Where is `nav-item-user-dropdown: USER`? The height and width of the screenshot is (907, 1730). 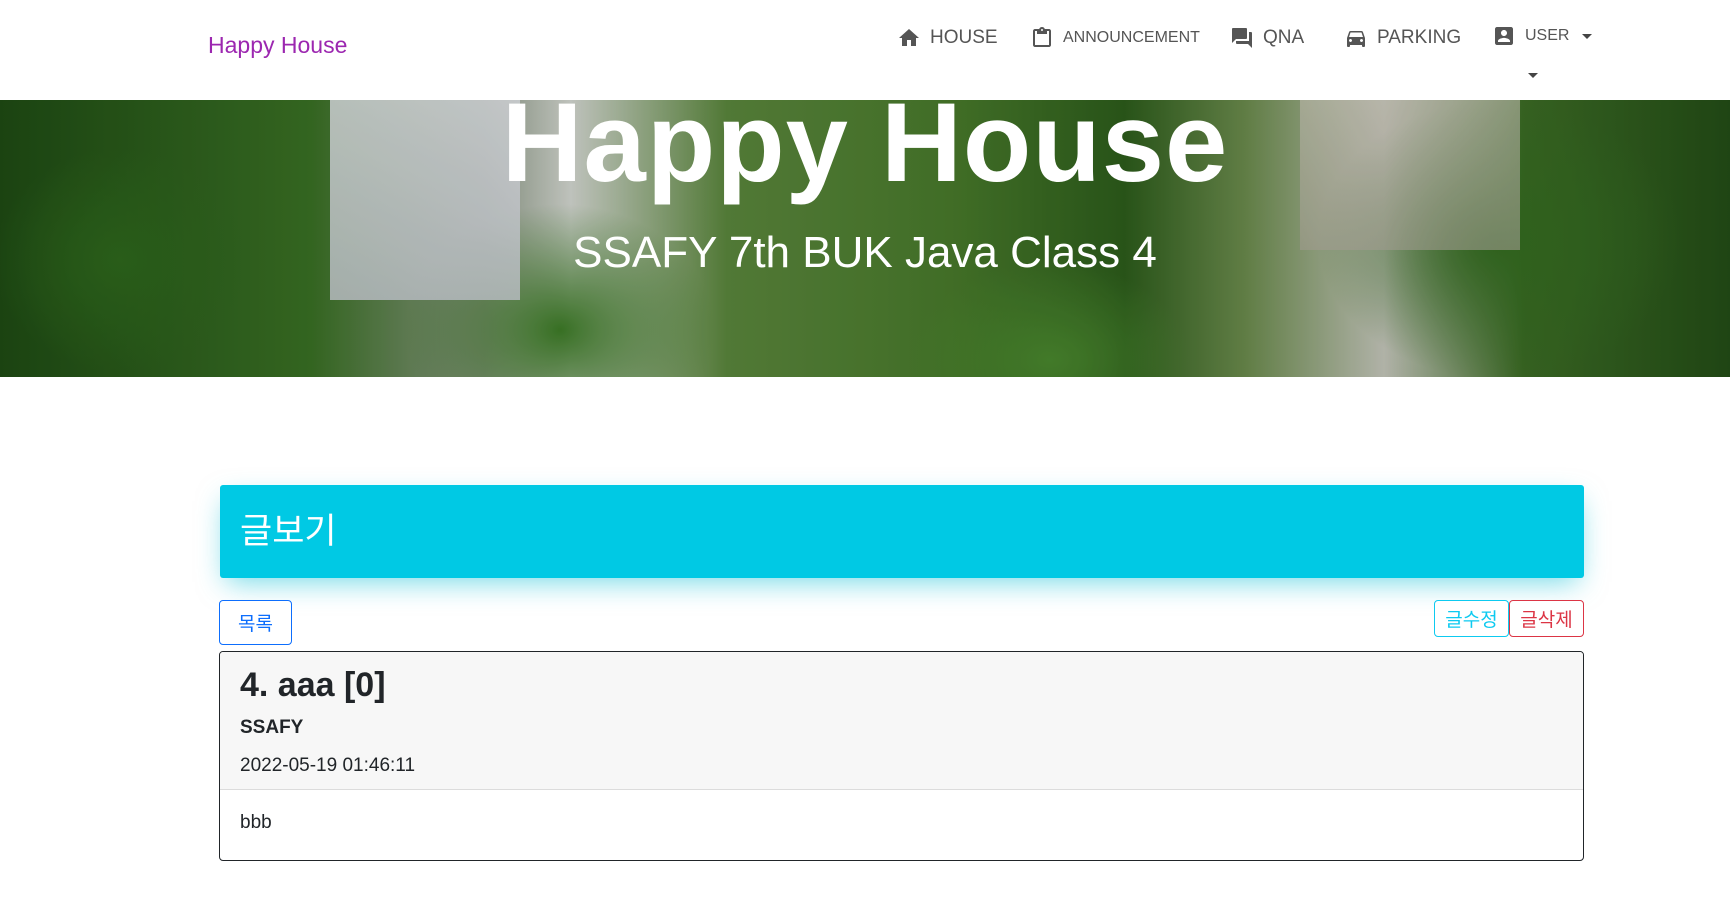 nav-item-user-dropdown: USER is located at coordinates (1542, 36).